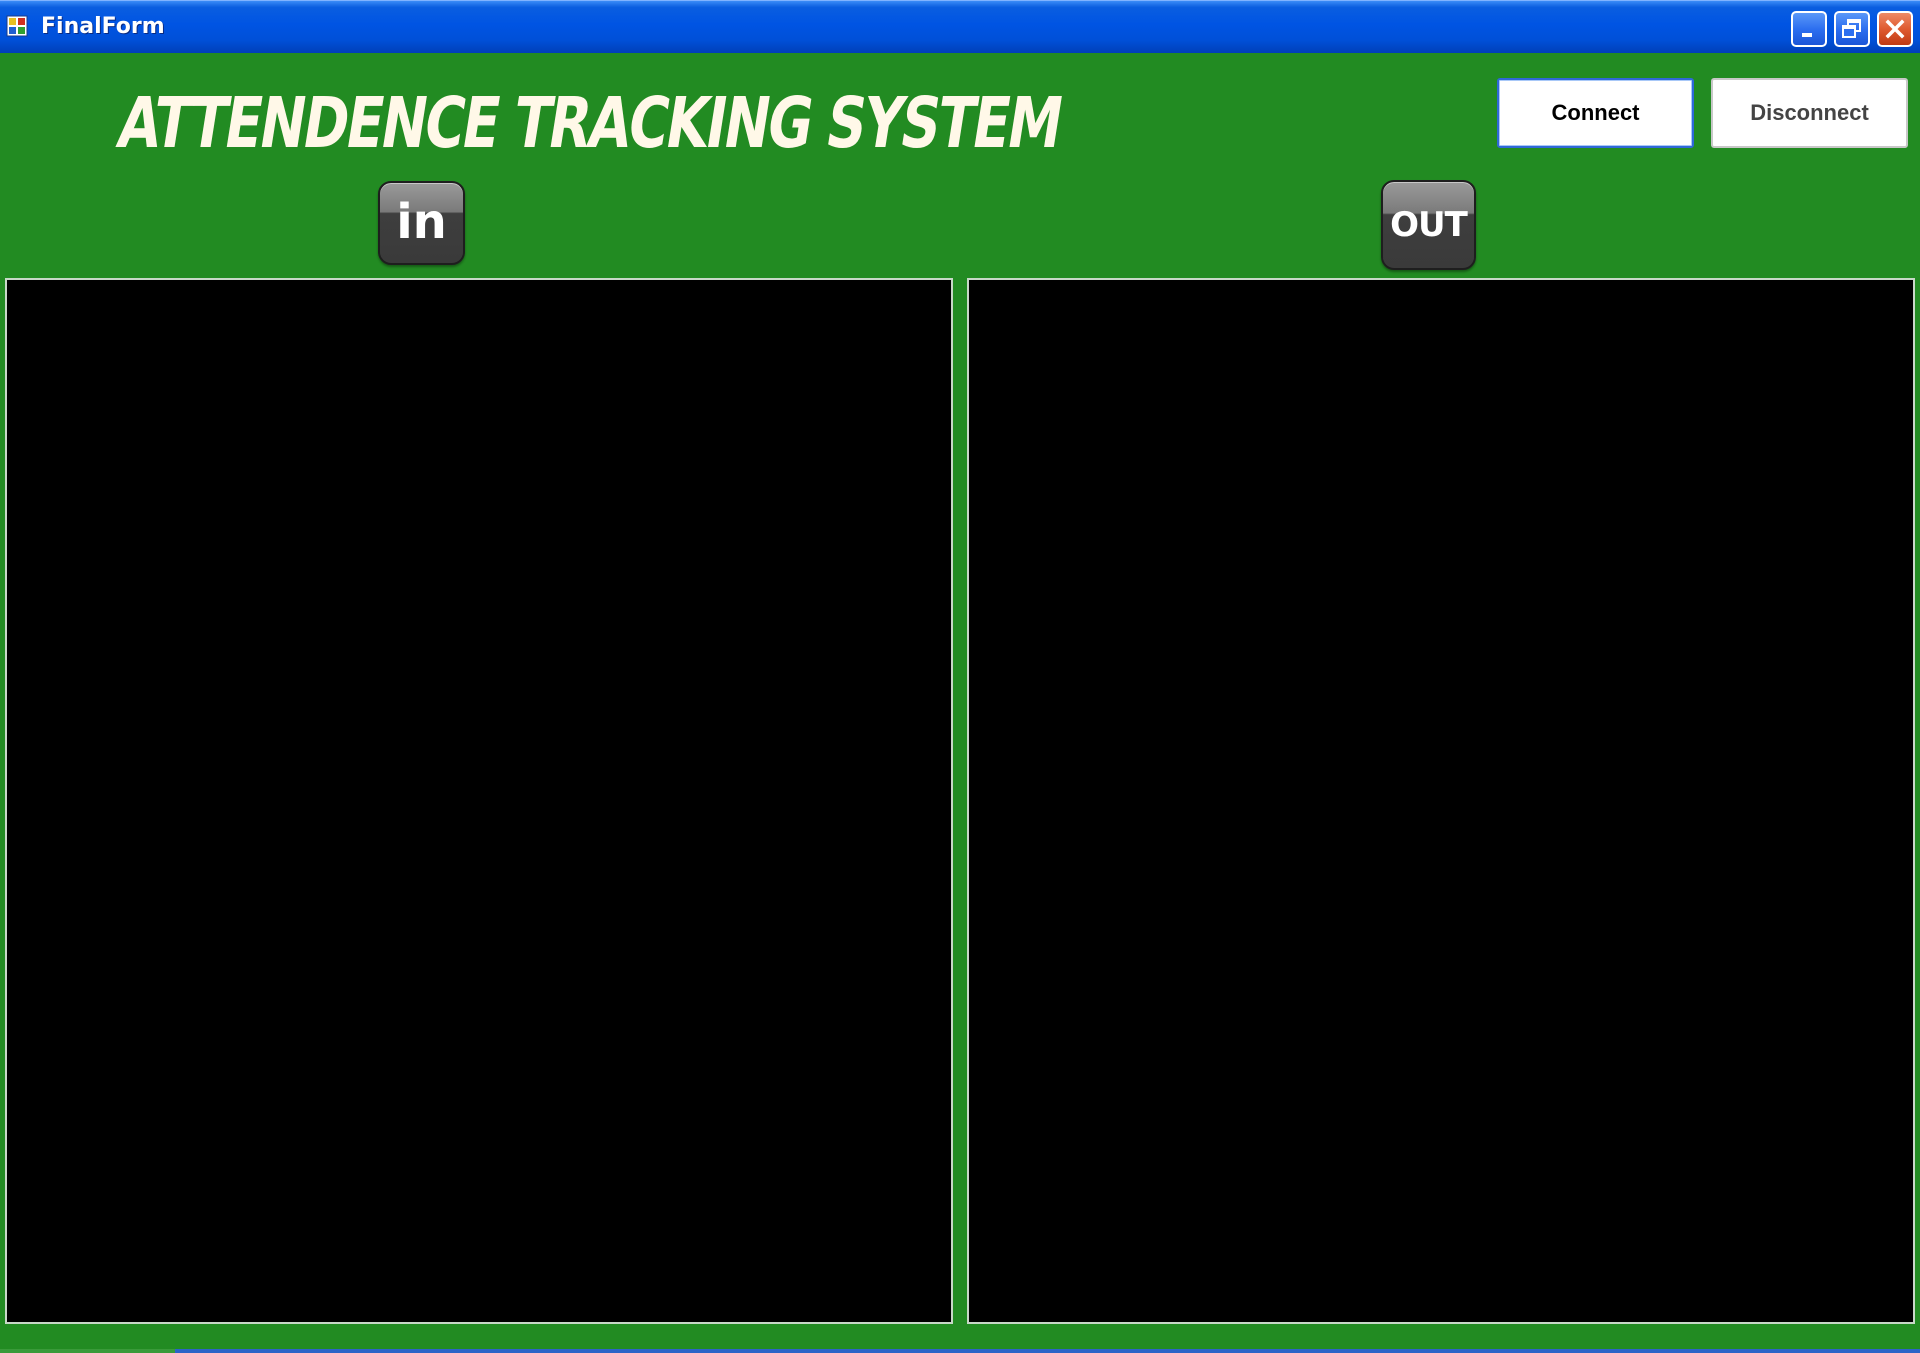  What do you see at coordinates (103, 26) in the screenshot?
I see `window-title: FinalForm` at bounding box center [103, 26].